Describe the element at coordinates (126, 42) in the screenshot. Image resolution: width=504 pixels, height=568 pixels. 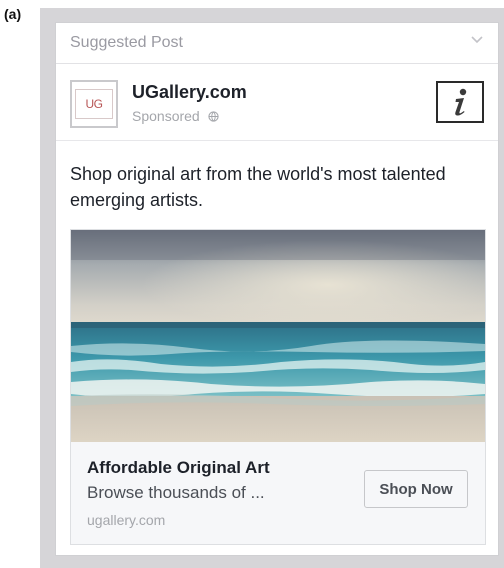
I see `suggested-post-label: Suggested Post` at that location.